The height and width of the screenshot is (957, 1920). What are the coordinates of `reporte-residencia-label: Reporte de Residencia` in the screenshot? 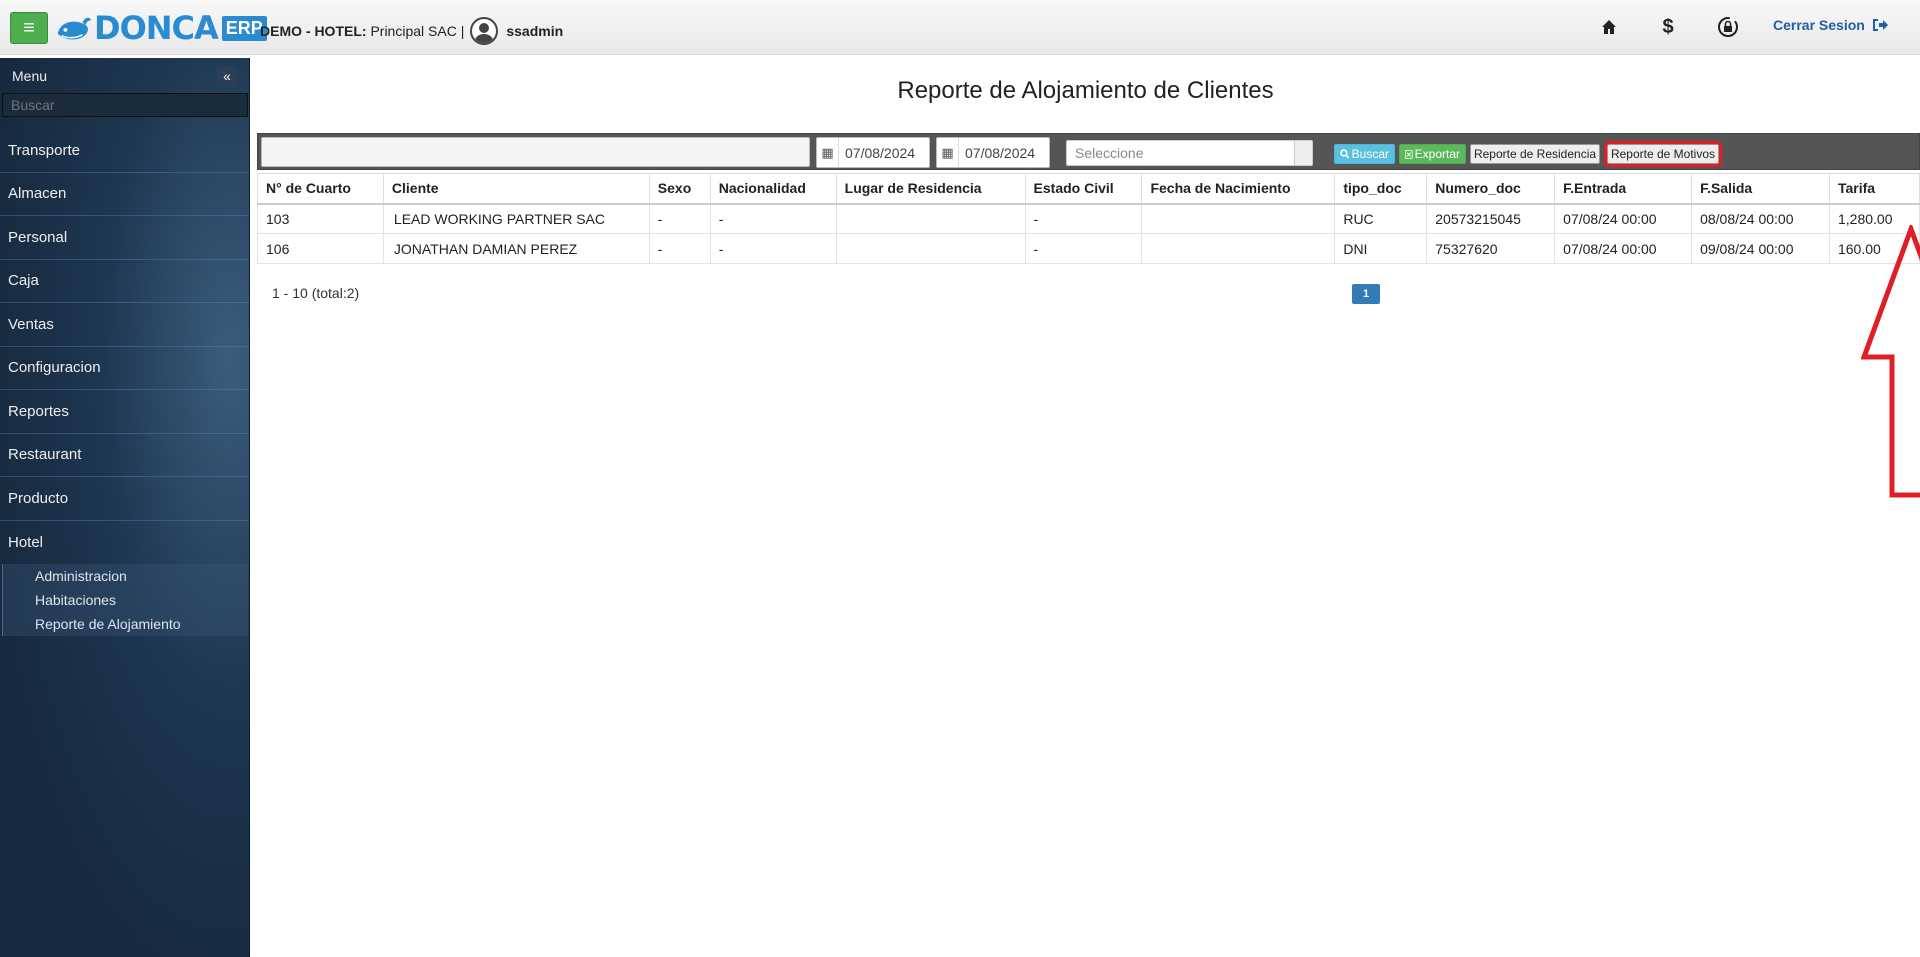 It's located at (1535, 154).